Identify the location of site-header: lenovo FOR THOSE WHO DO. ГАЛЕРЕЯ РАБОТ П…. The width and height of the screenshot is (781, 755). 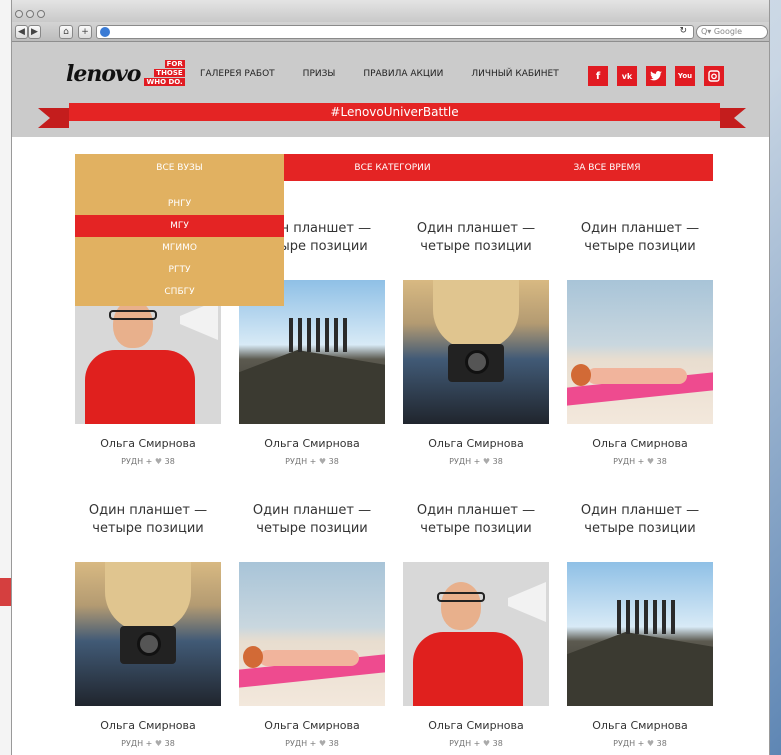
(390, 89).